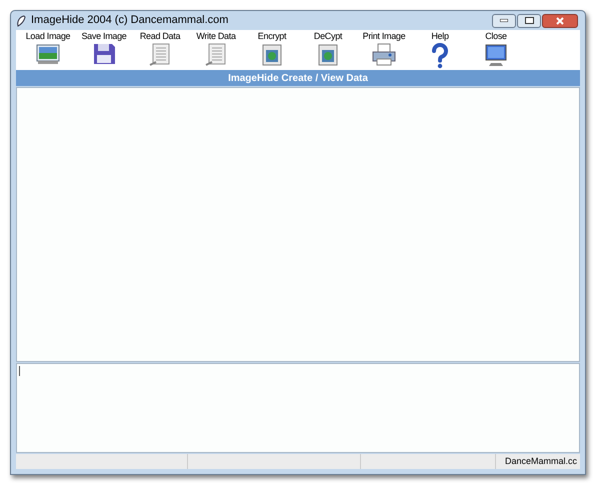 The height and width of the screenshot is (487, 600). I want to click on text-cursor, so click(19, 371).